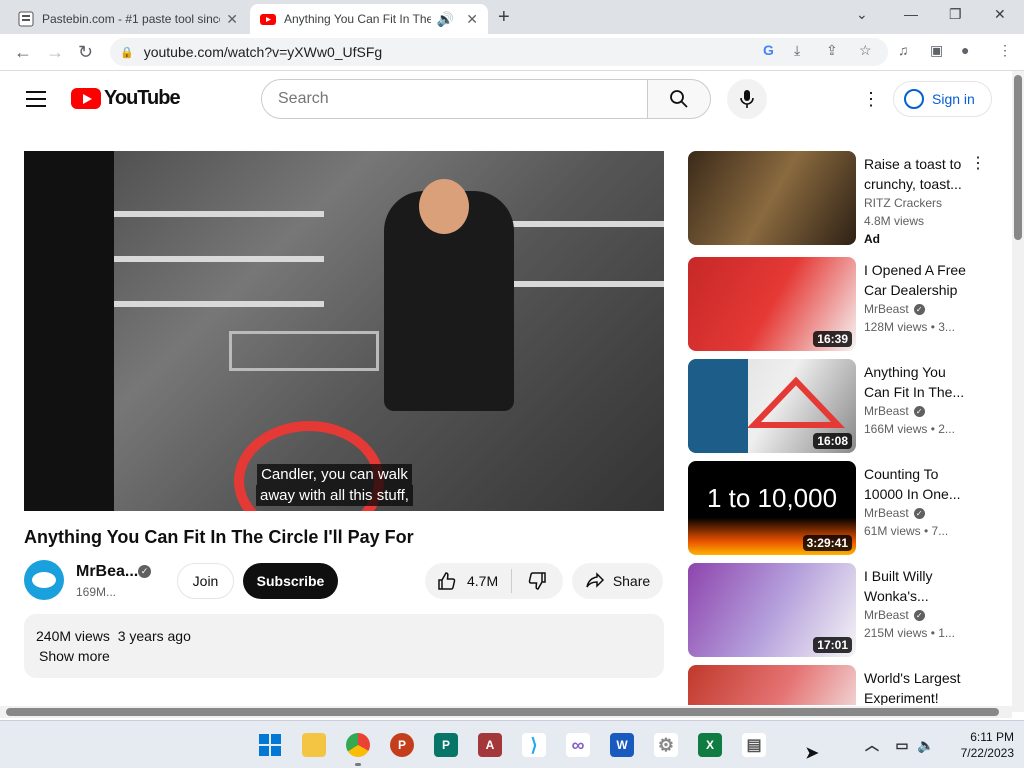  I want to click on youtube-logo: YouTube, so click(126, 98).